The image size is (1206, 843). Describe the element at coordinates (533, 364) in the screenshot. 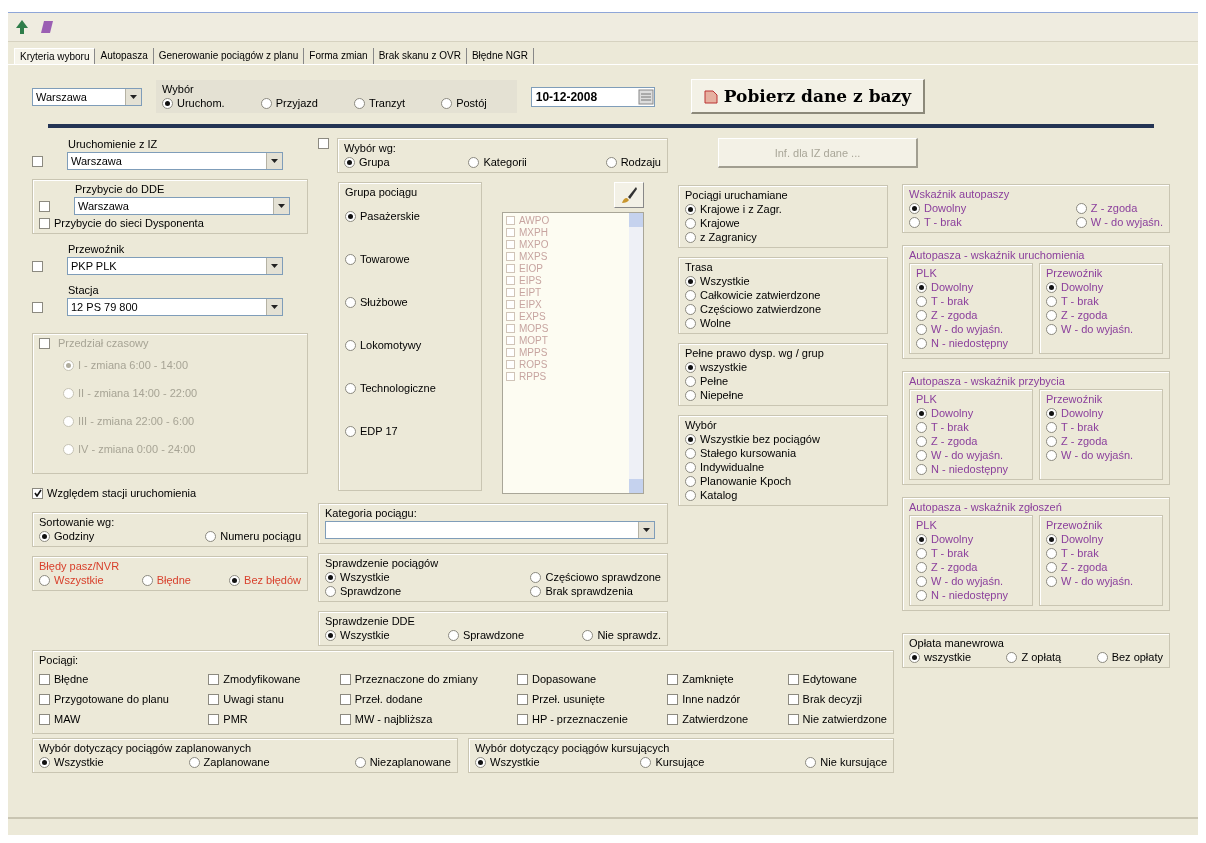

I see `list-item: ROPS` at that location.